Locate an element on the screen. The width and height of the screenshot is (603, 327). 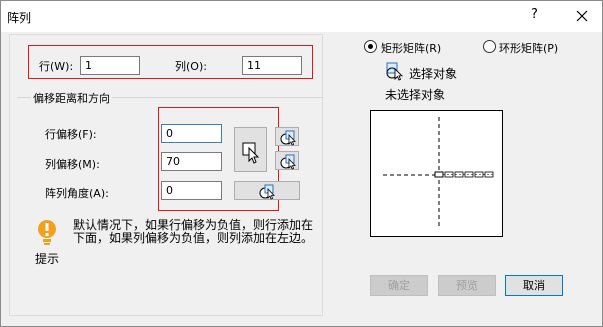
close-icon is located at coordinates (582, 16).